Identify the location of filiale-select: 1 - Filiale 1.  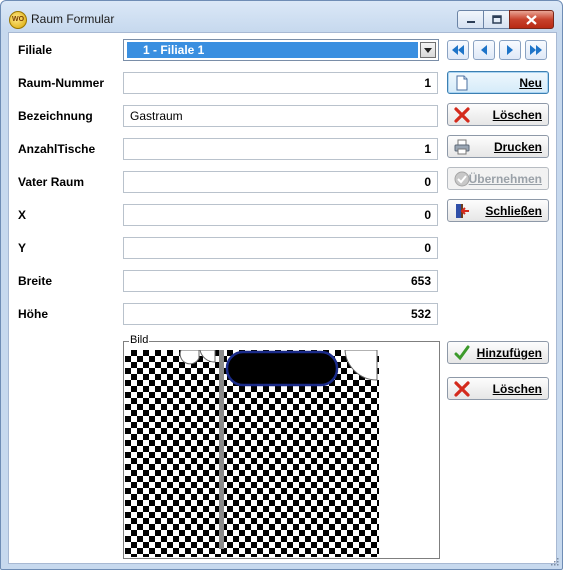
(281, 50).